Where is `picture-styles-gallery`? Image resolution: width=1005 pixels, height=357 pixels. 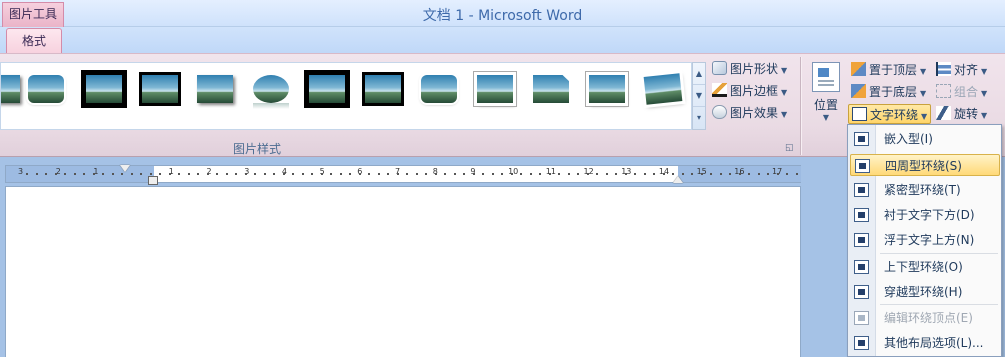 picture-styles-gallery is located at coordinates (346, 96).